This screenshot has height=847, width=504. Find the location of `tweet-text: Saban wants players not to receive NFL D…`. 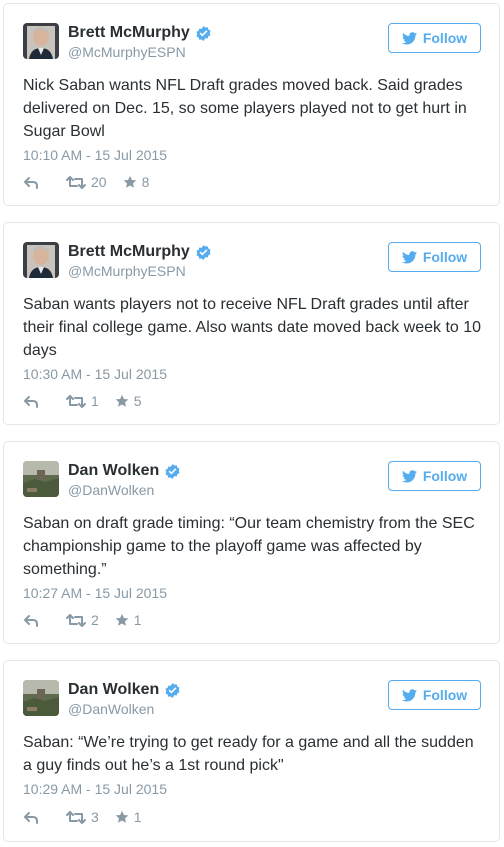

tweet-text: Saban wants players not to receive NFL D… is located at coordinates (252, 327).